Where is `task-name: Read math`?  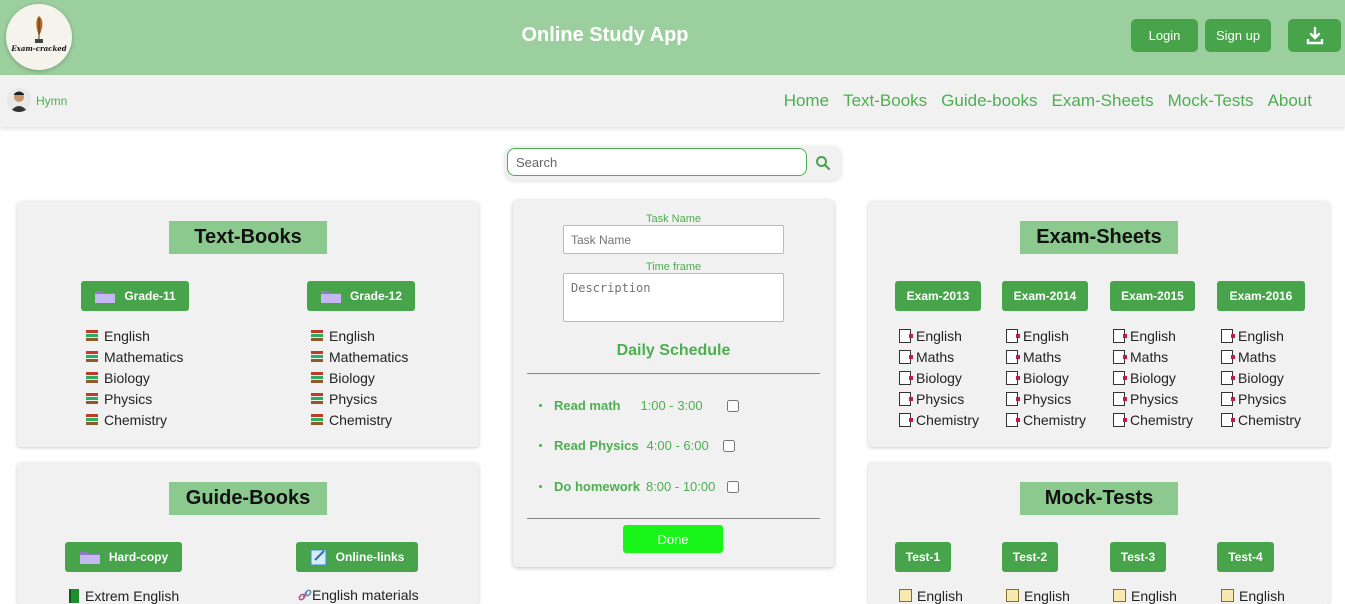
task-name: Read math is located at coordinates (587, 405).